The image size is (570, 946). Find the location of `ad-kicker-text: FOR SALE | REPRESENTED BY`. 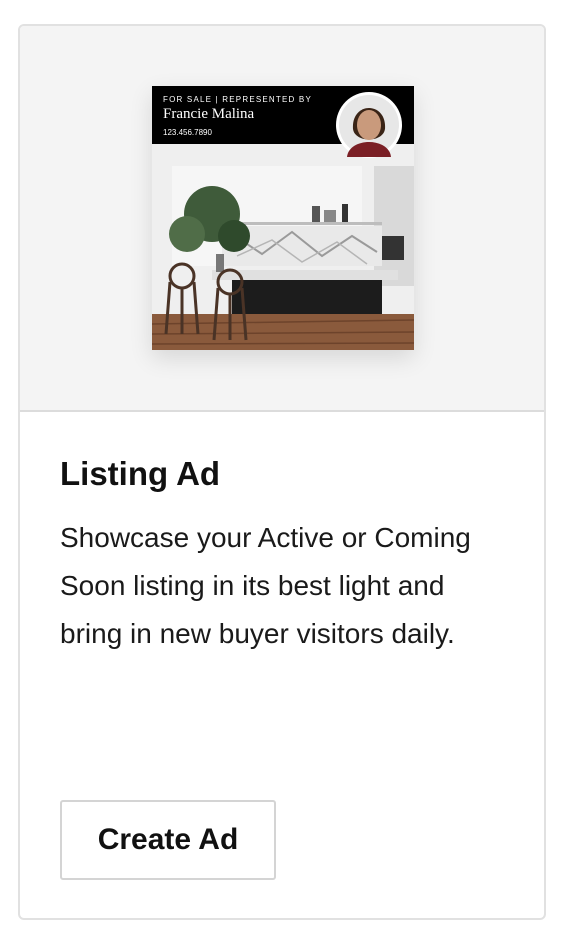

ad-kicker-text: FOR SALE | REPRESENTED BY is located at coordinates (237, 99).